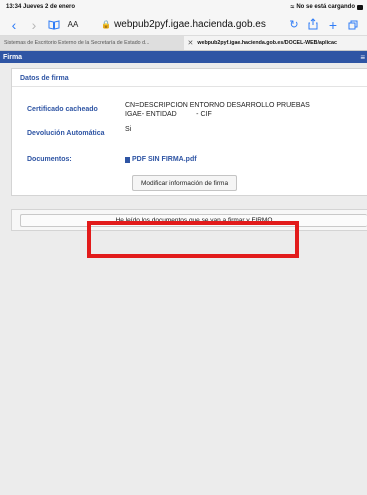 Image resolution: width=367 pixels, height=495 pixels. Describe the element at coordinates (353, 25) in the screenshot. I see `tabs-icon` at that location.